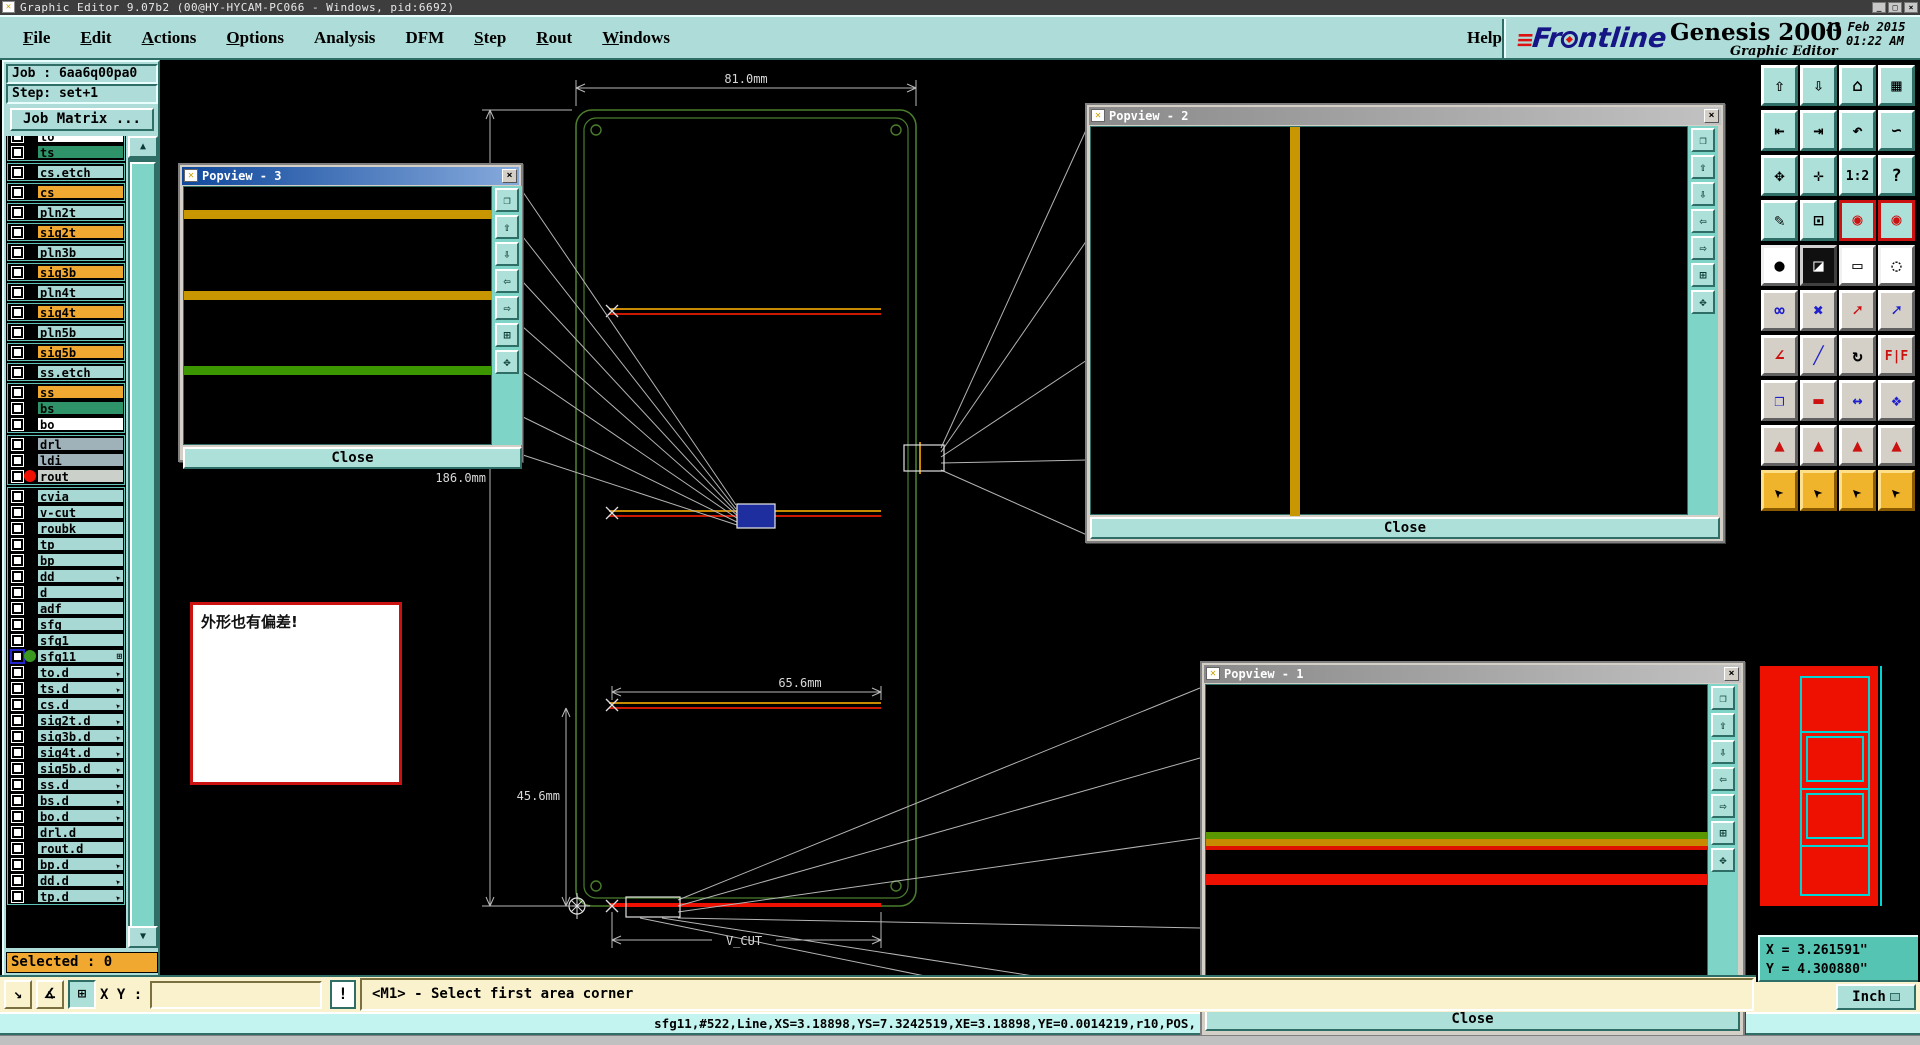 Image resolution: width=1920 pixels, height=1045 pixels. I want to click on select-area-button: ◌, so click(1896, 265).